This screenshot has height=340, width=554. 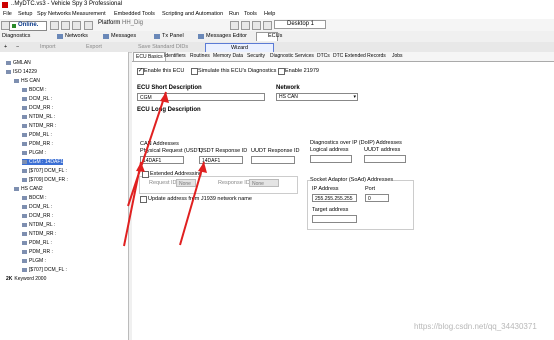 I want to click on arrow-phys-req, so click(x=132, y=204).